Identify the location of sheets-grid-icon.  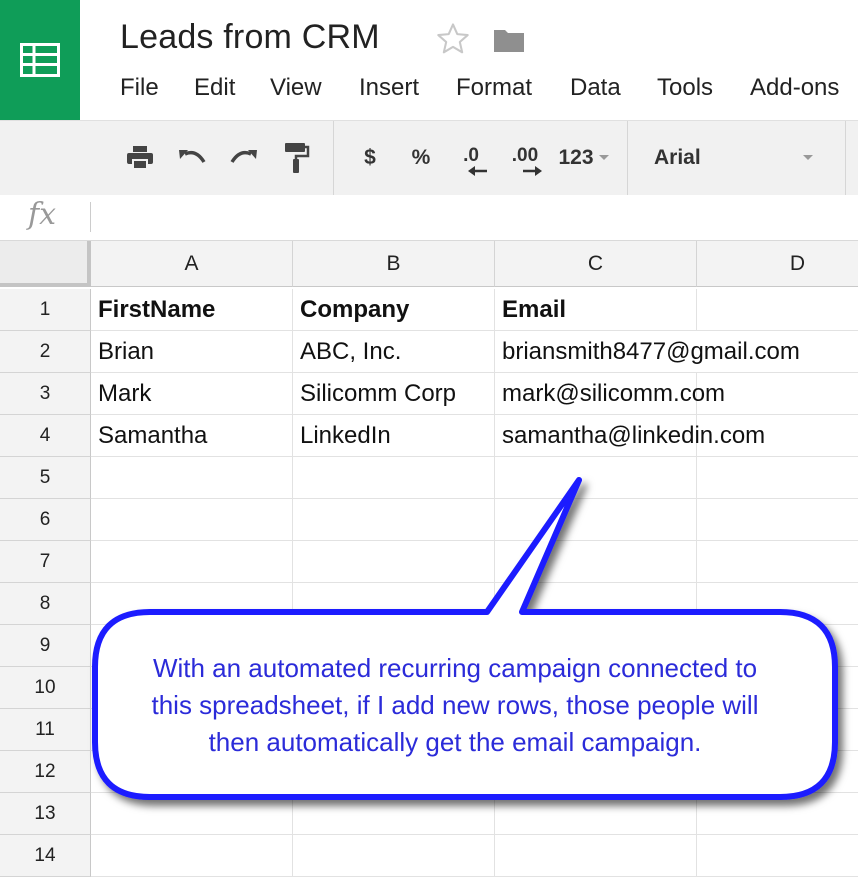
(40, 60).